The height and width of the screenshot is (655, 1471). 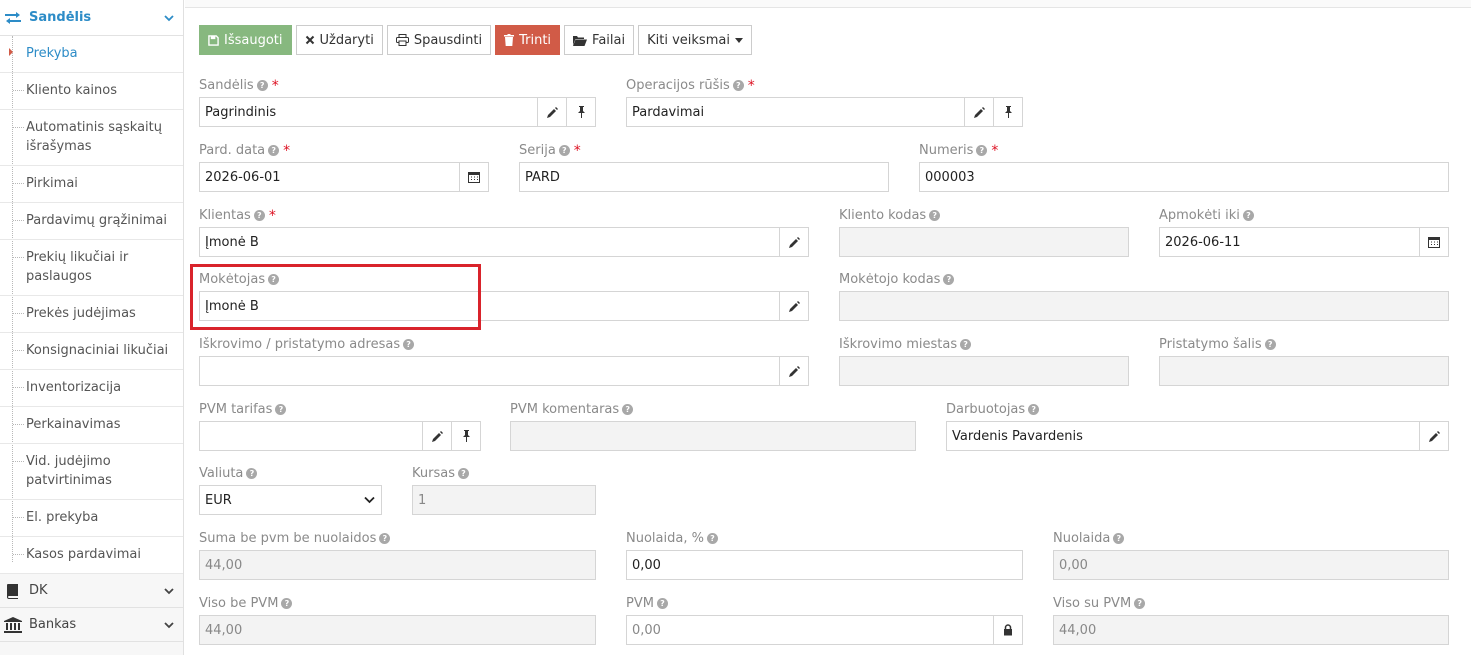 I want to click on sidebar-item-el-prekyba: El. prekyba, so click(x=91, y=518).